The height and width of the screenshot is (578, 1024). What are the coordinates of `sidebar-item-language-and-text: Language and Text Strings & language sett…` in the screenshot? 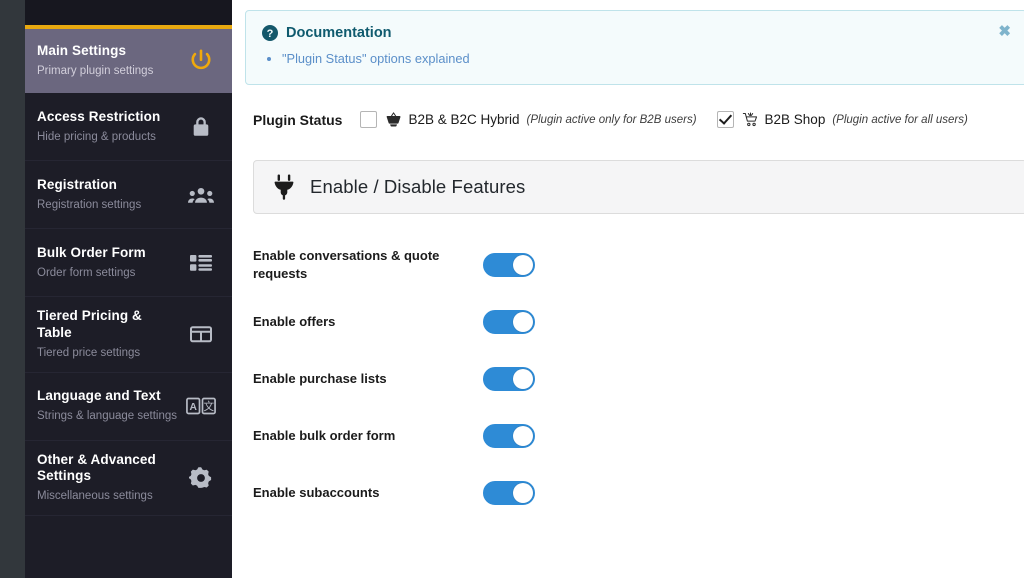 It's located at (128, 407).